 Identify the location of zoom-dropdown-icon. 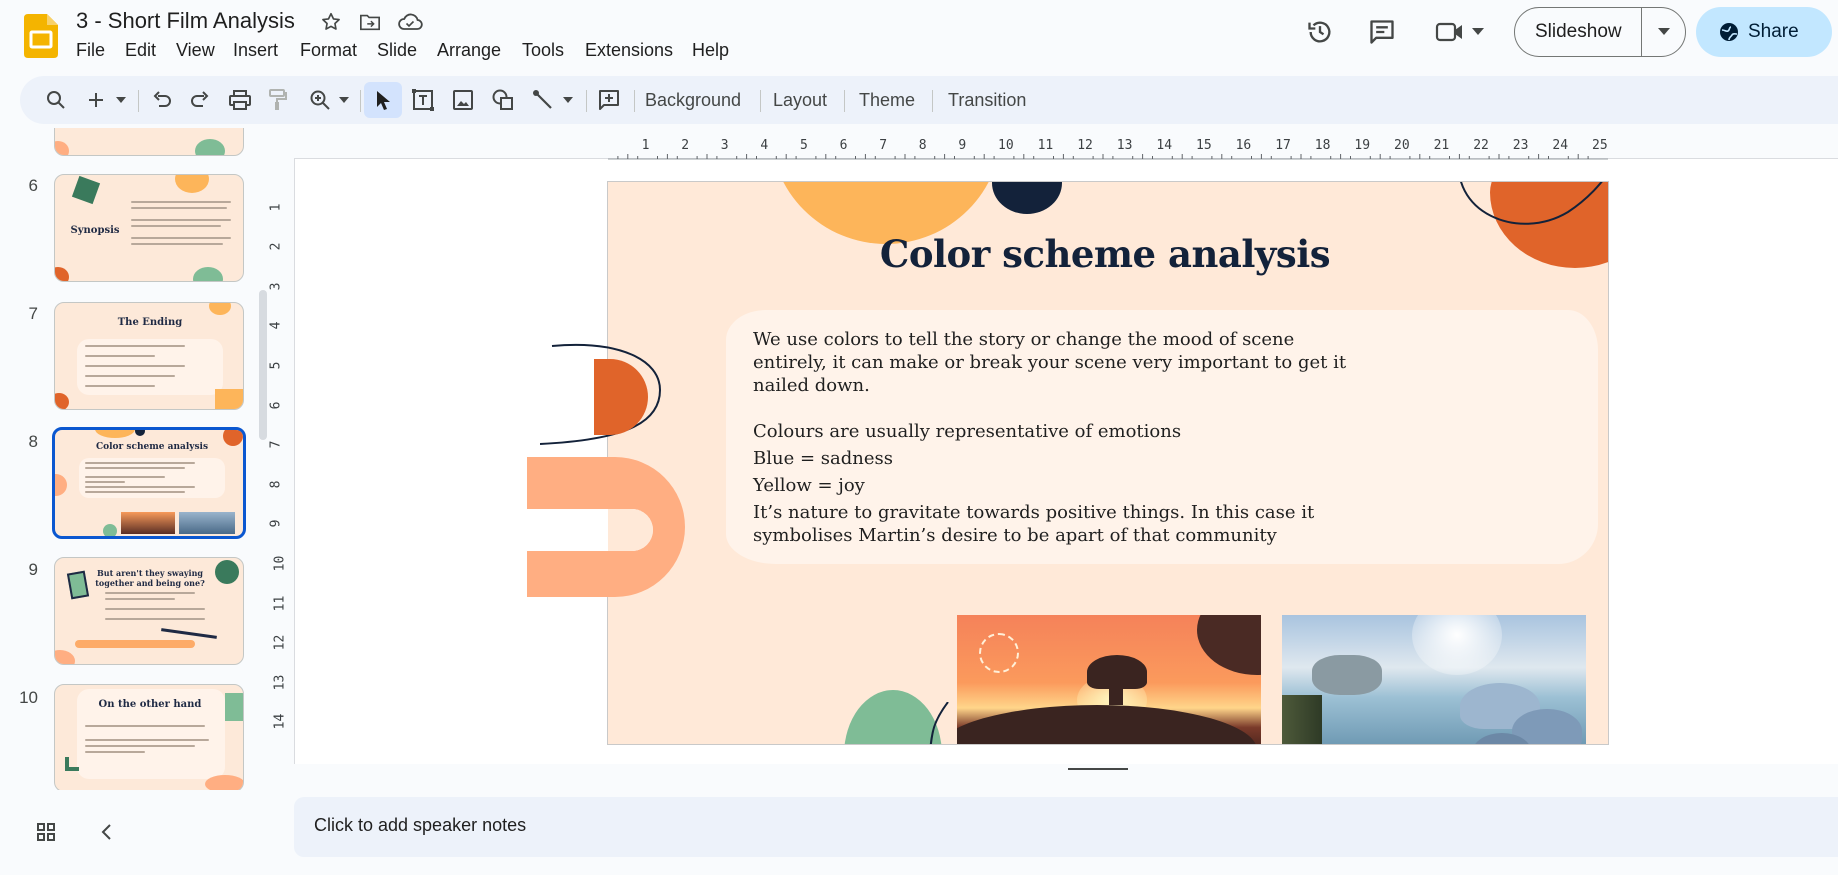
(344, 100).